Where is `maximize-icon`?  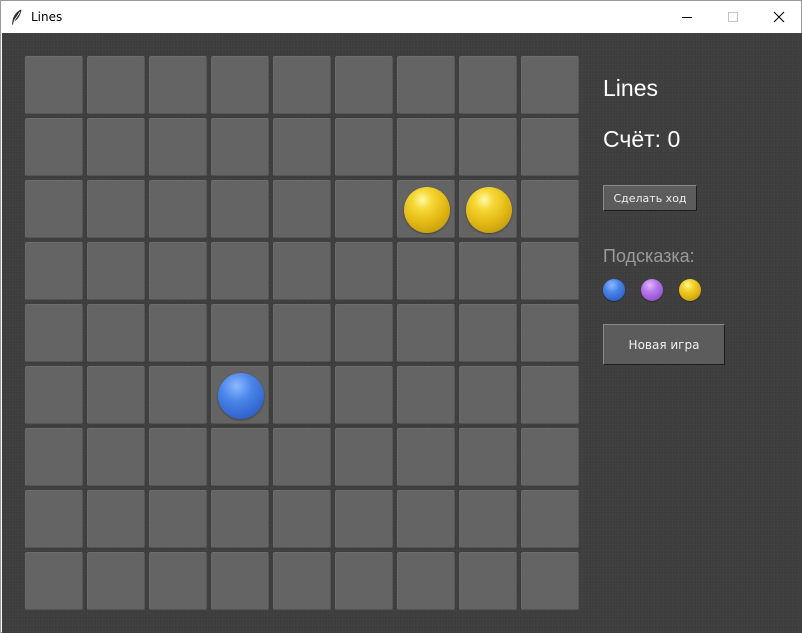 maximize-icon is located at coordinates (733, 16).